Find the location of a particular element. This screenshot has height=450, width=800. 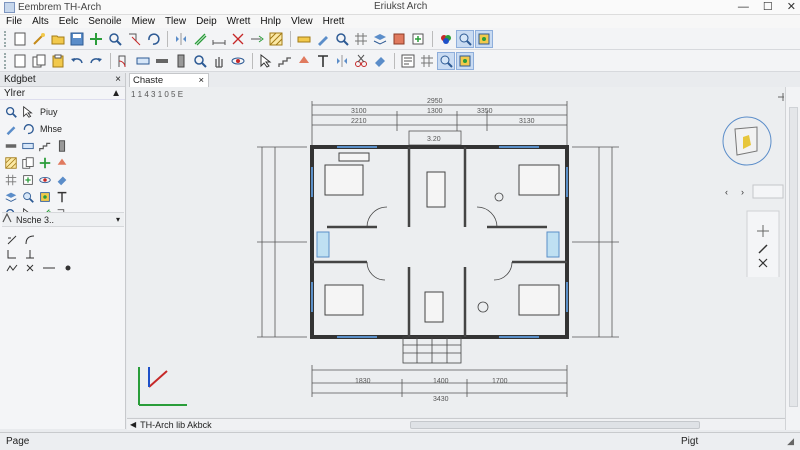

scroll-left-icon: ◀ is located at coordinates (133, 424).